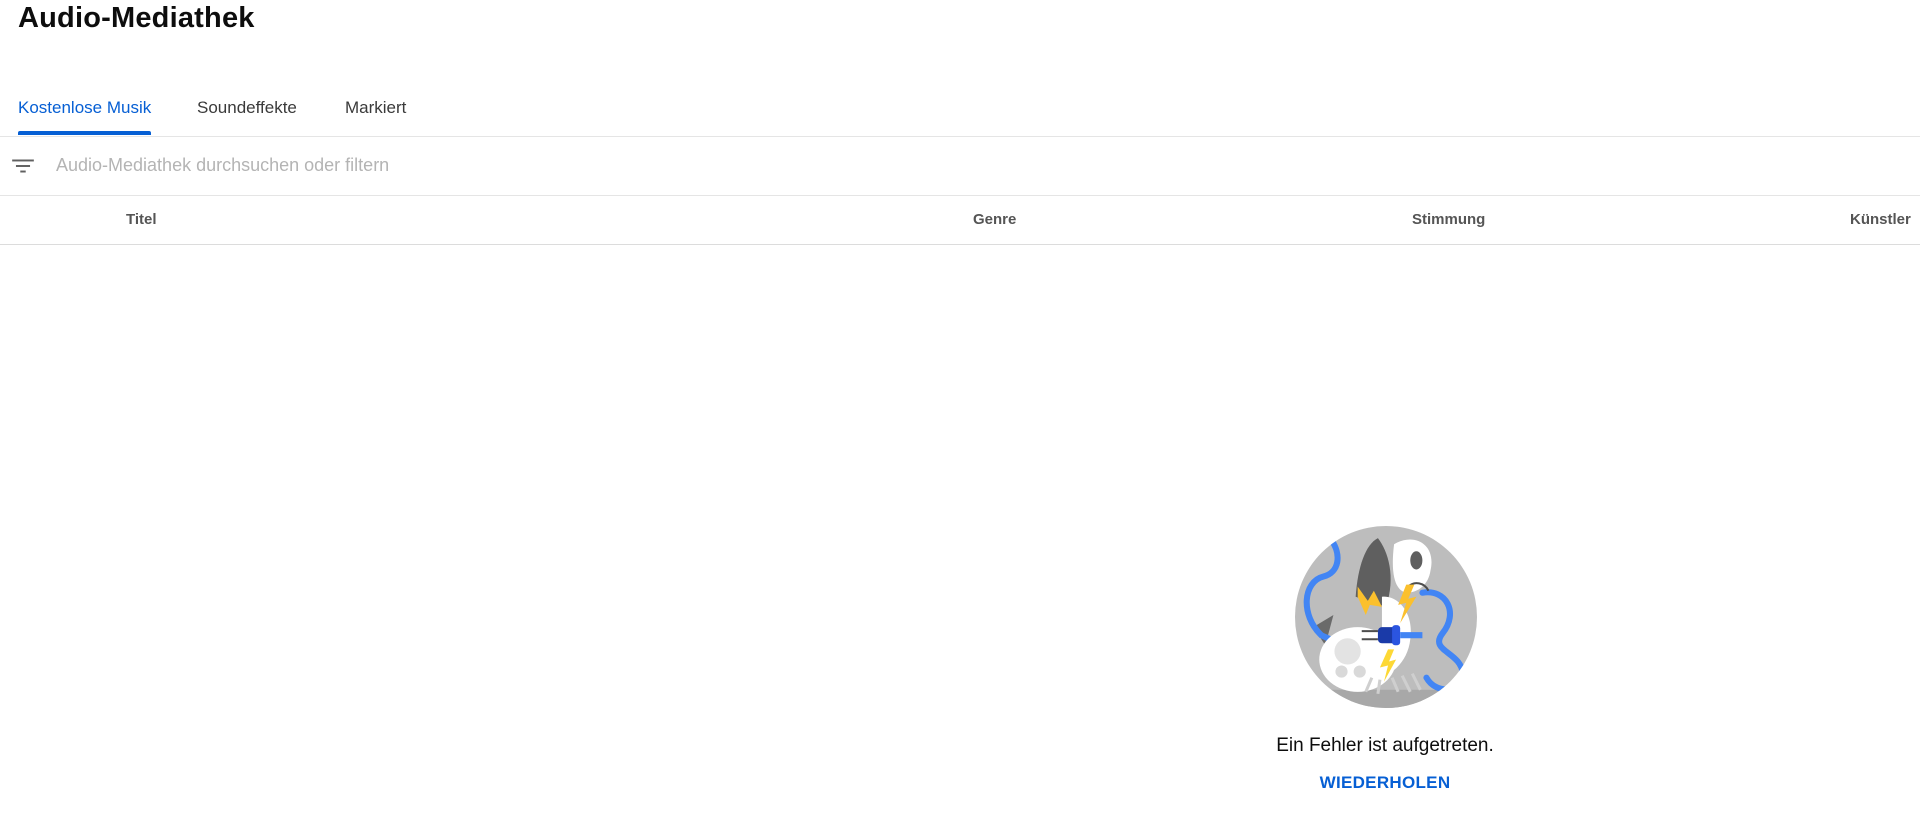 Image resolution: width=1920 pixels, height=817 pixels. Describe the element at coordinates (1386, 617) in the screenshot. I see `unplugged-robot-dog-illustration` at that location.